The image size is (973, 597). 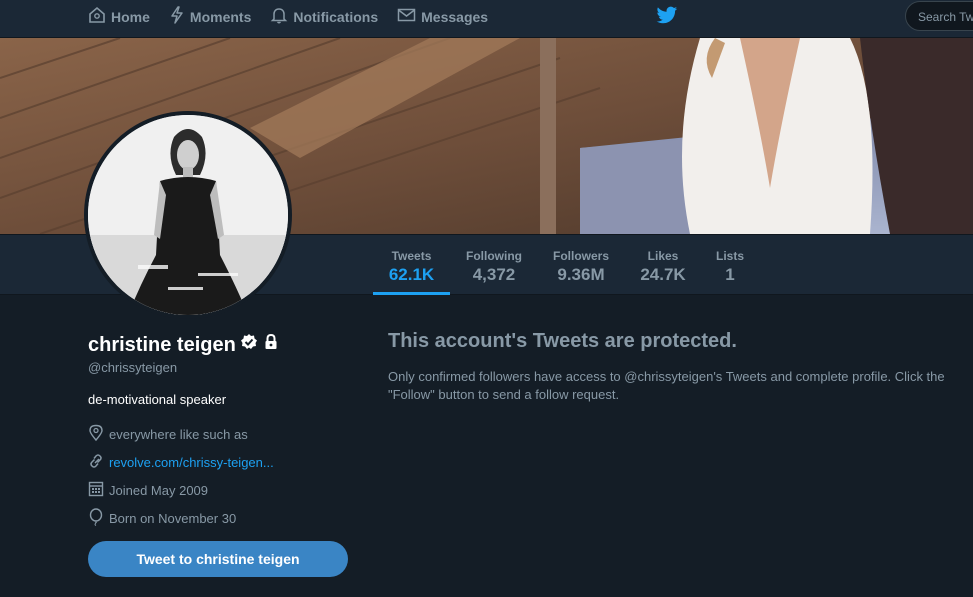 What do you see at coordinates (580, 256) in the screenshot?
I see `stat-followers-label: Followers` at bounding box center [580, 256].